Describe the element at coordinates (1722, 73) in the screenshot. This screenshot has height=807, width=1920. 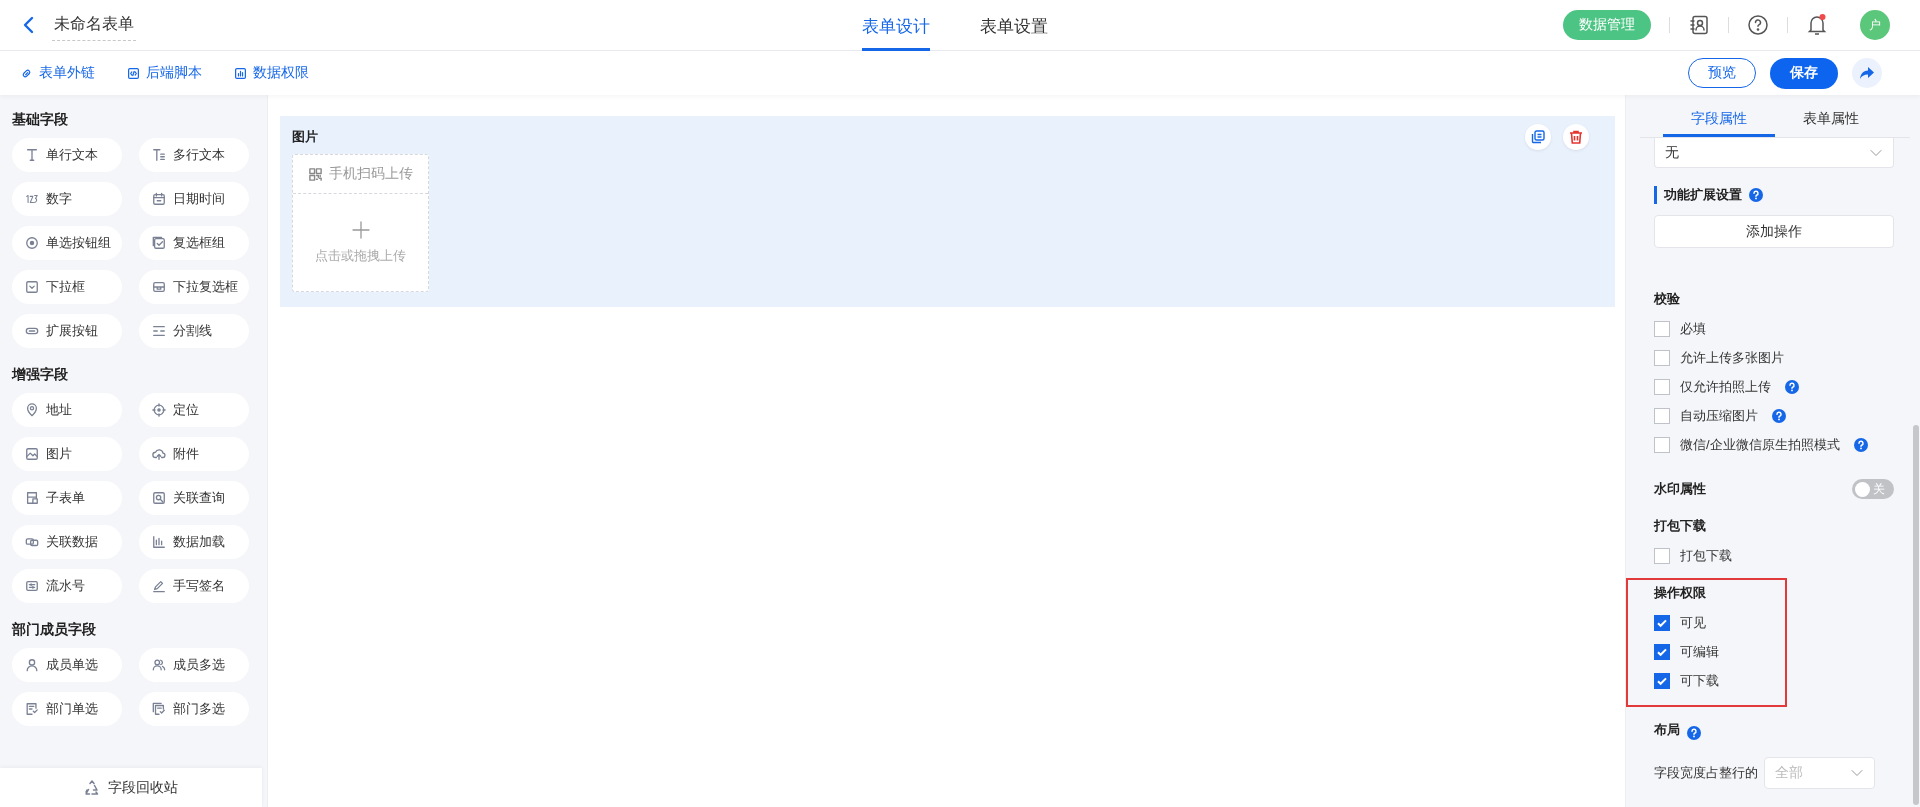
I see `preview-button: 预览` at that location.